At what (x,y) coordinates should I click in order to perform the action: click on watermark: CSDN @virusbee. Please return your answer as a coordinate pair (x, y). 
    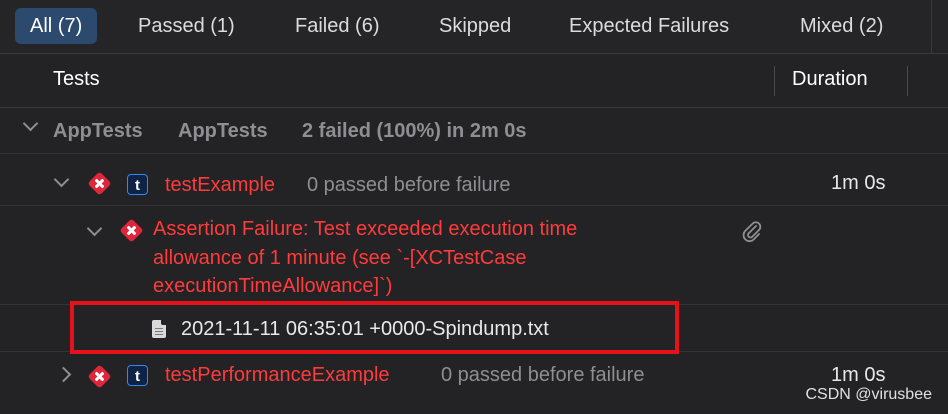
    Looking at the image, I should click on (869, 394).